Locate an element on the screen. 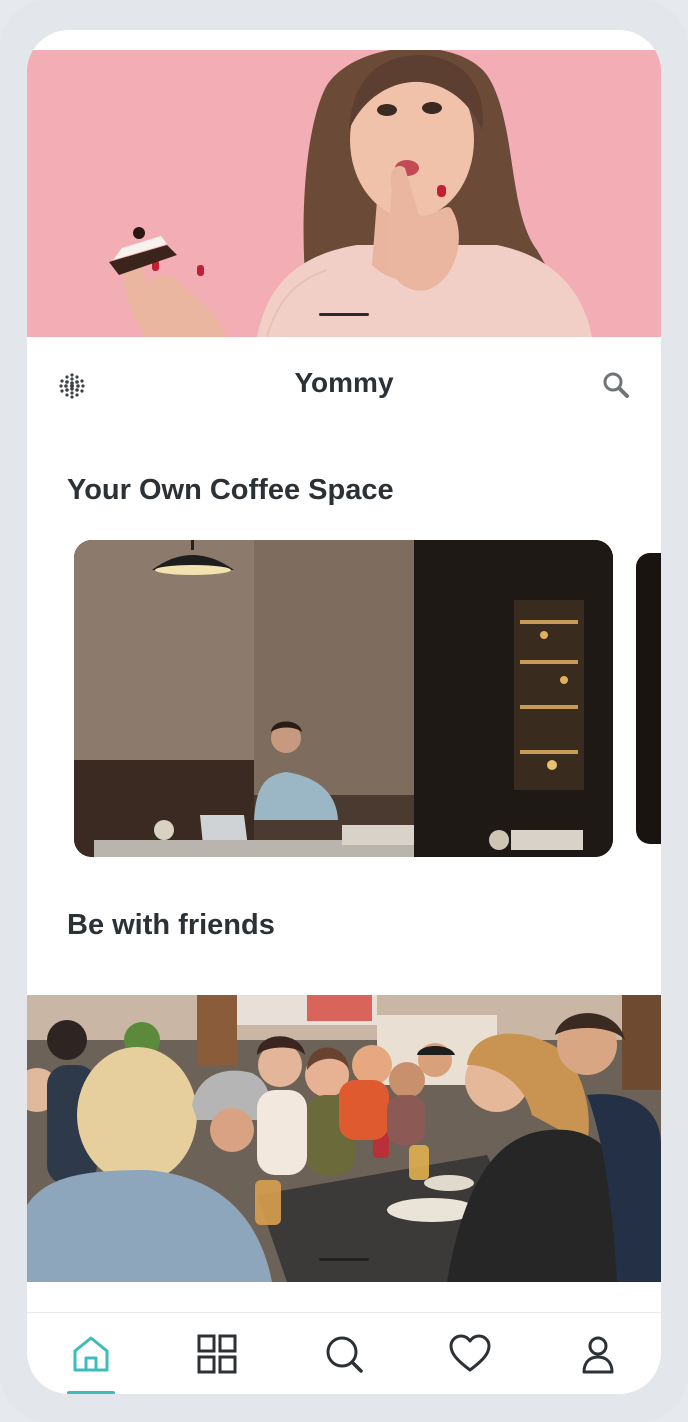 The width and height of the screenshot is (688, 1422). nav-home is located at coordinates (91, 1353).